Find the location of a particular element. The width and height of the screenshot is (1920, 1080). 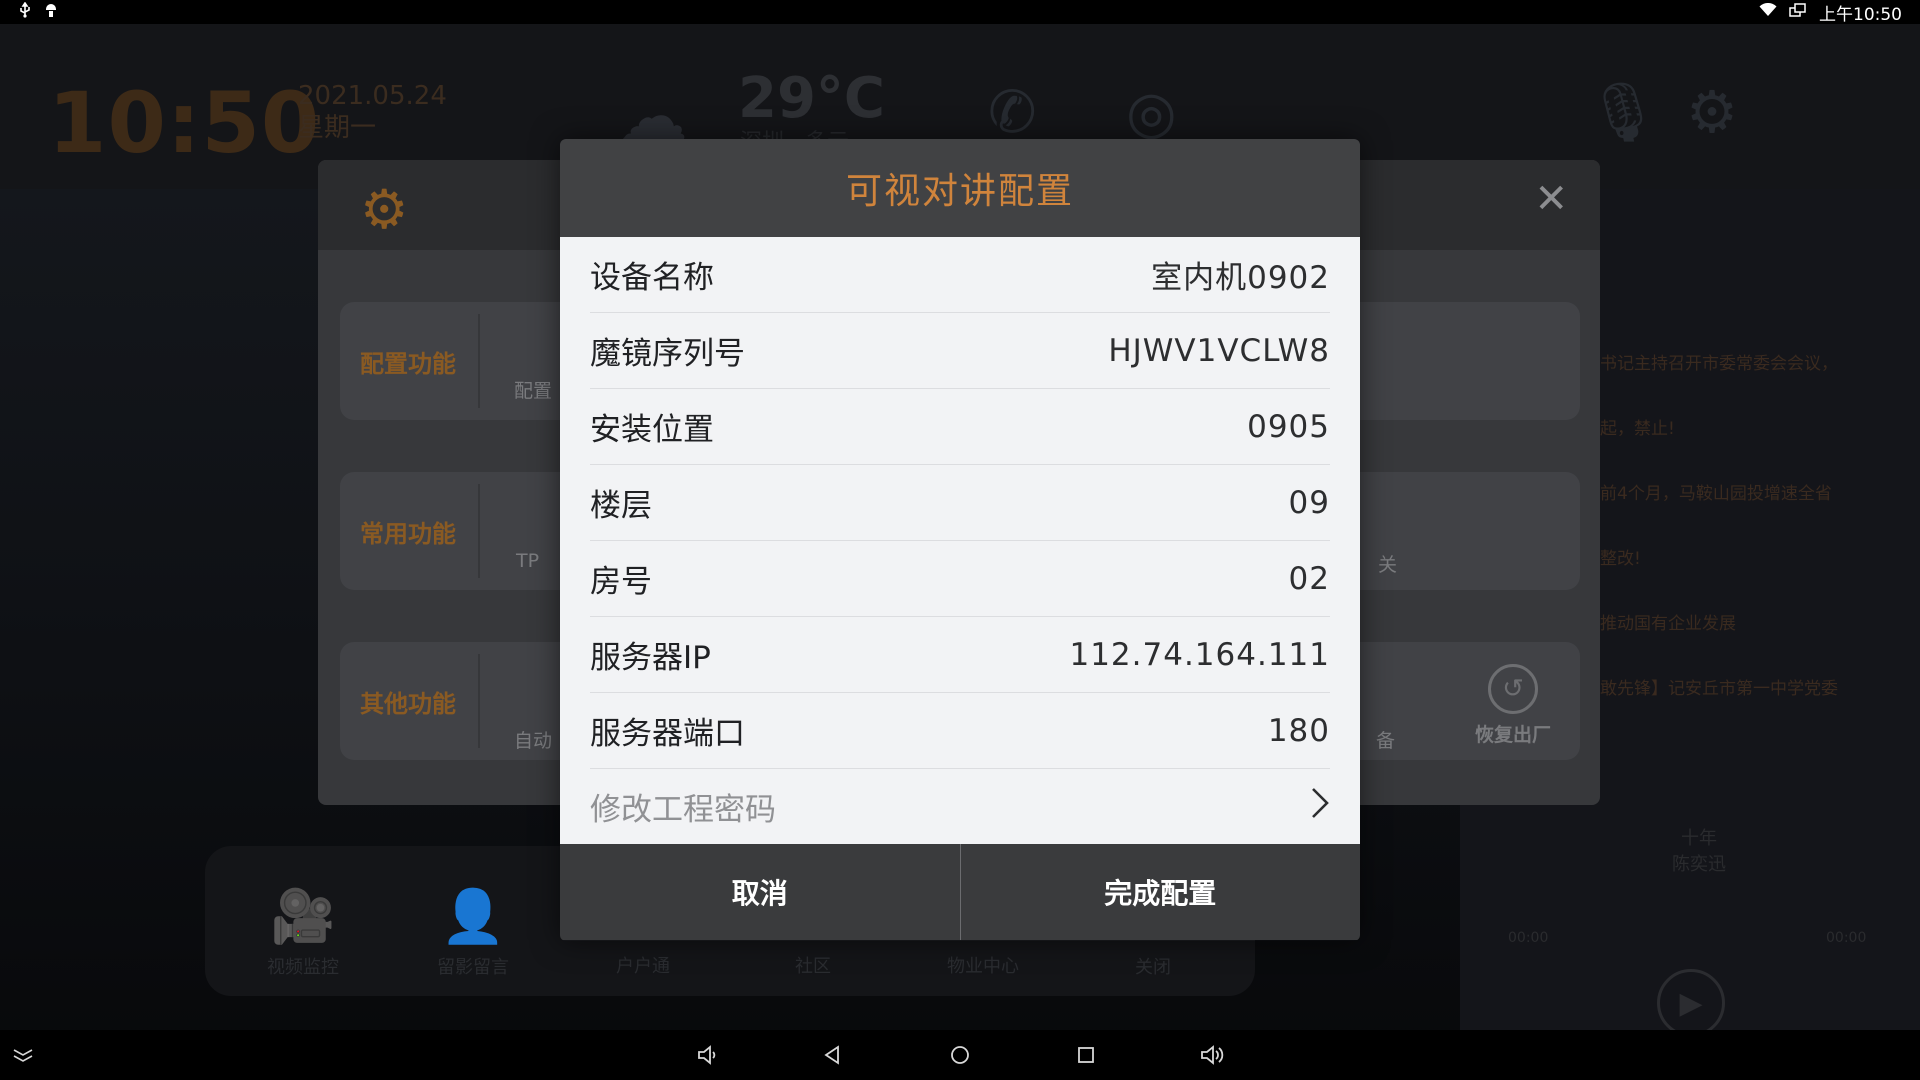

dock-item-video-monitor: 🎥 视频监控 is located at coordinates (303, 932).